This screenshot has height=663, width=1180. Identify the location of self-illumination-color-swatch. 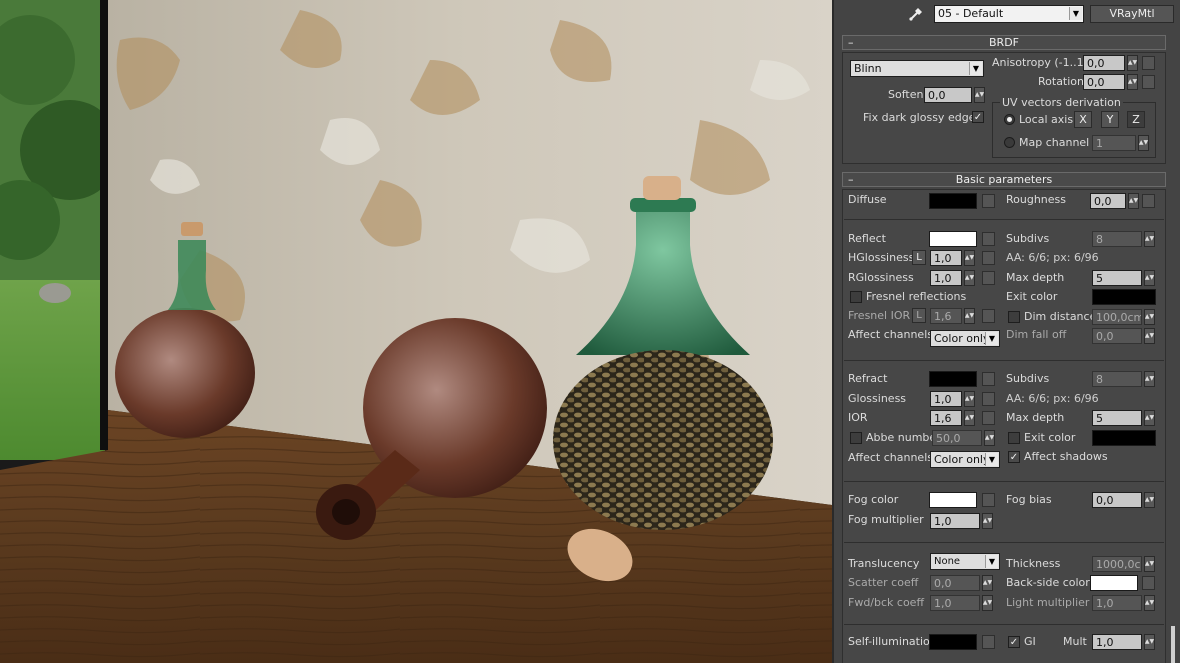
(953, 642).